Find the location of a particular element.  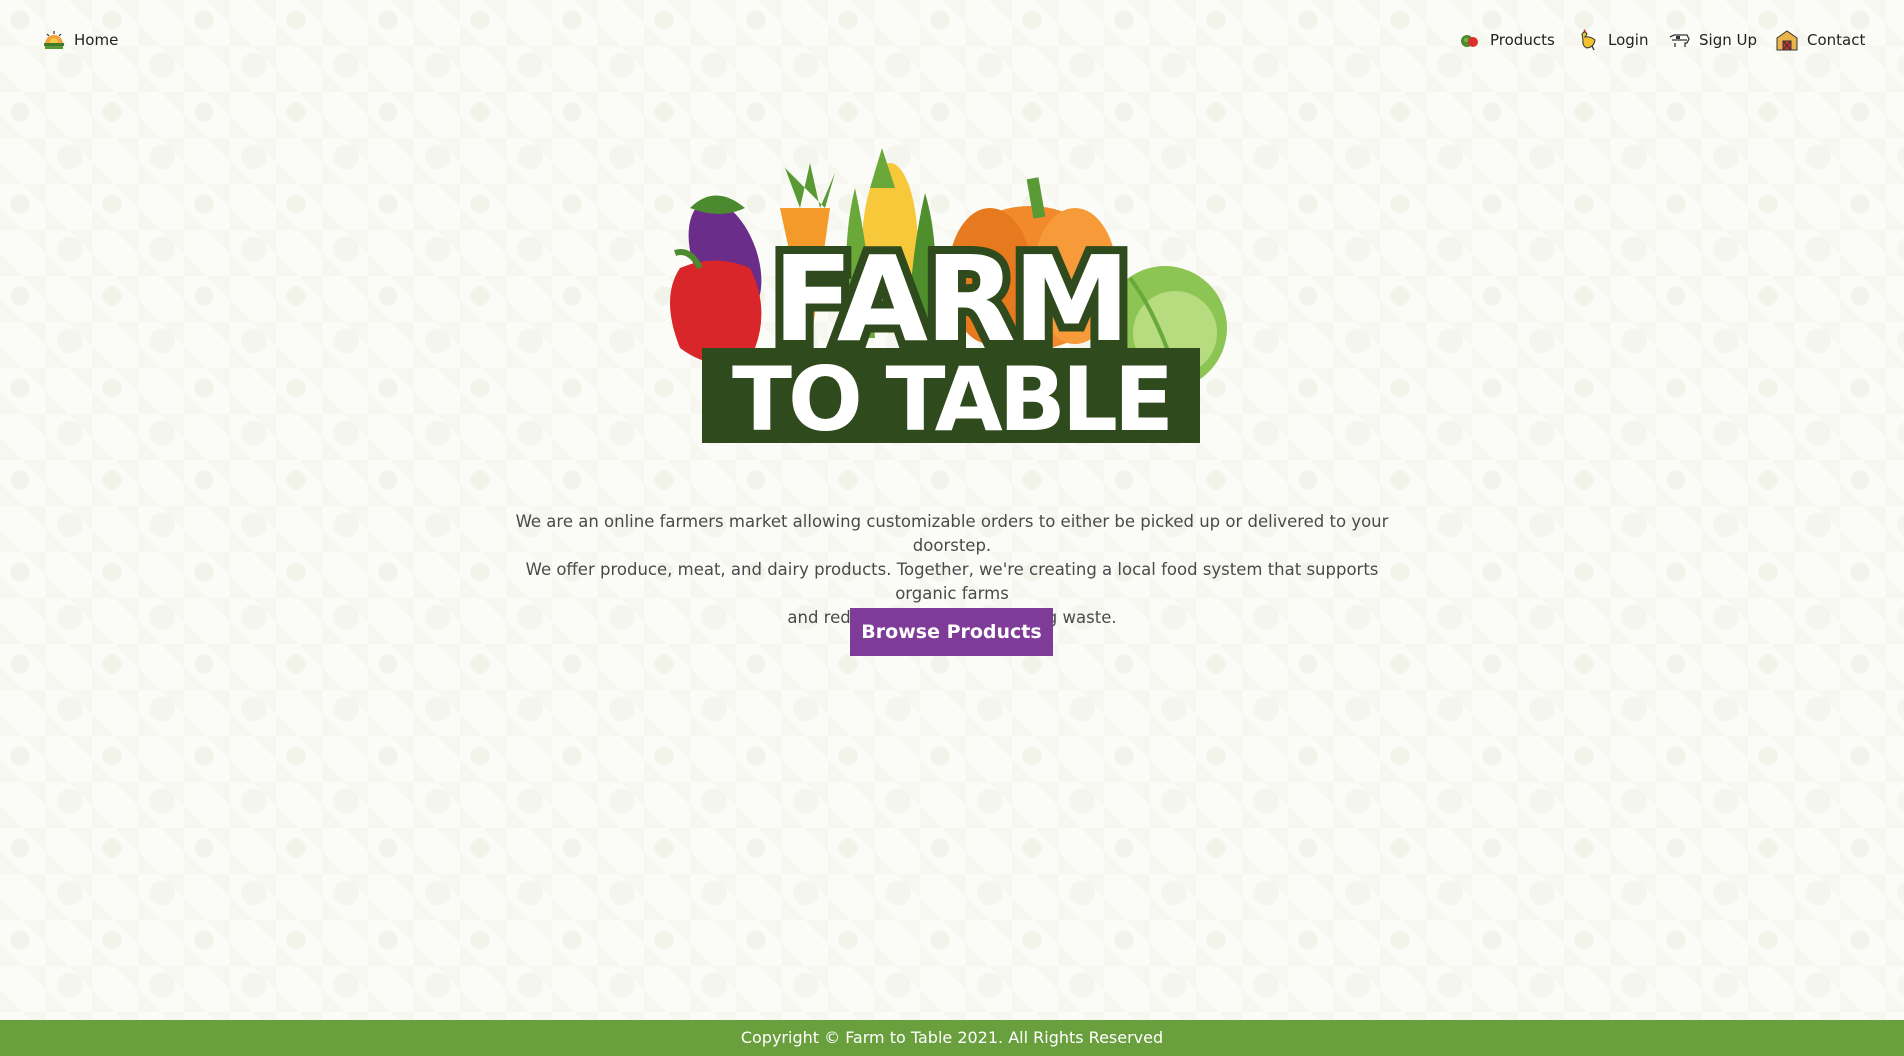

farm-sun-icon is located at coordinates (54, 40).